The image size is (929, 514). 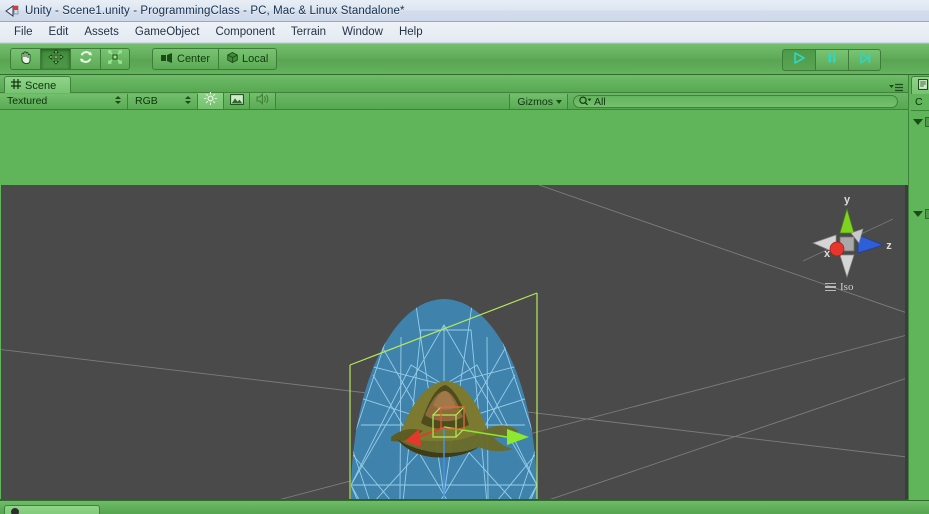 What do you see at coordinates (827, 254) in the screenshot?
I see `gizmo-axis-x-label: x` at bounding box center [827, 254].